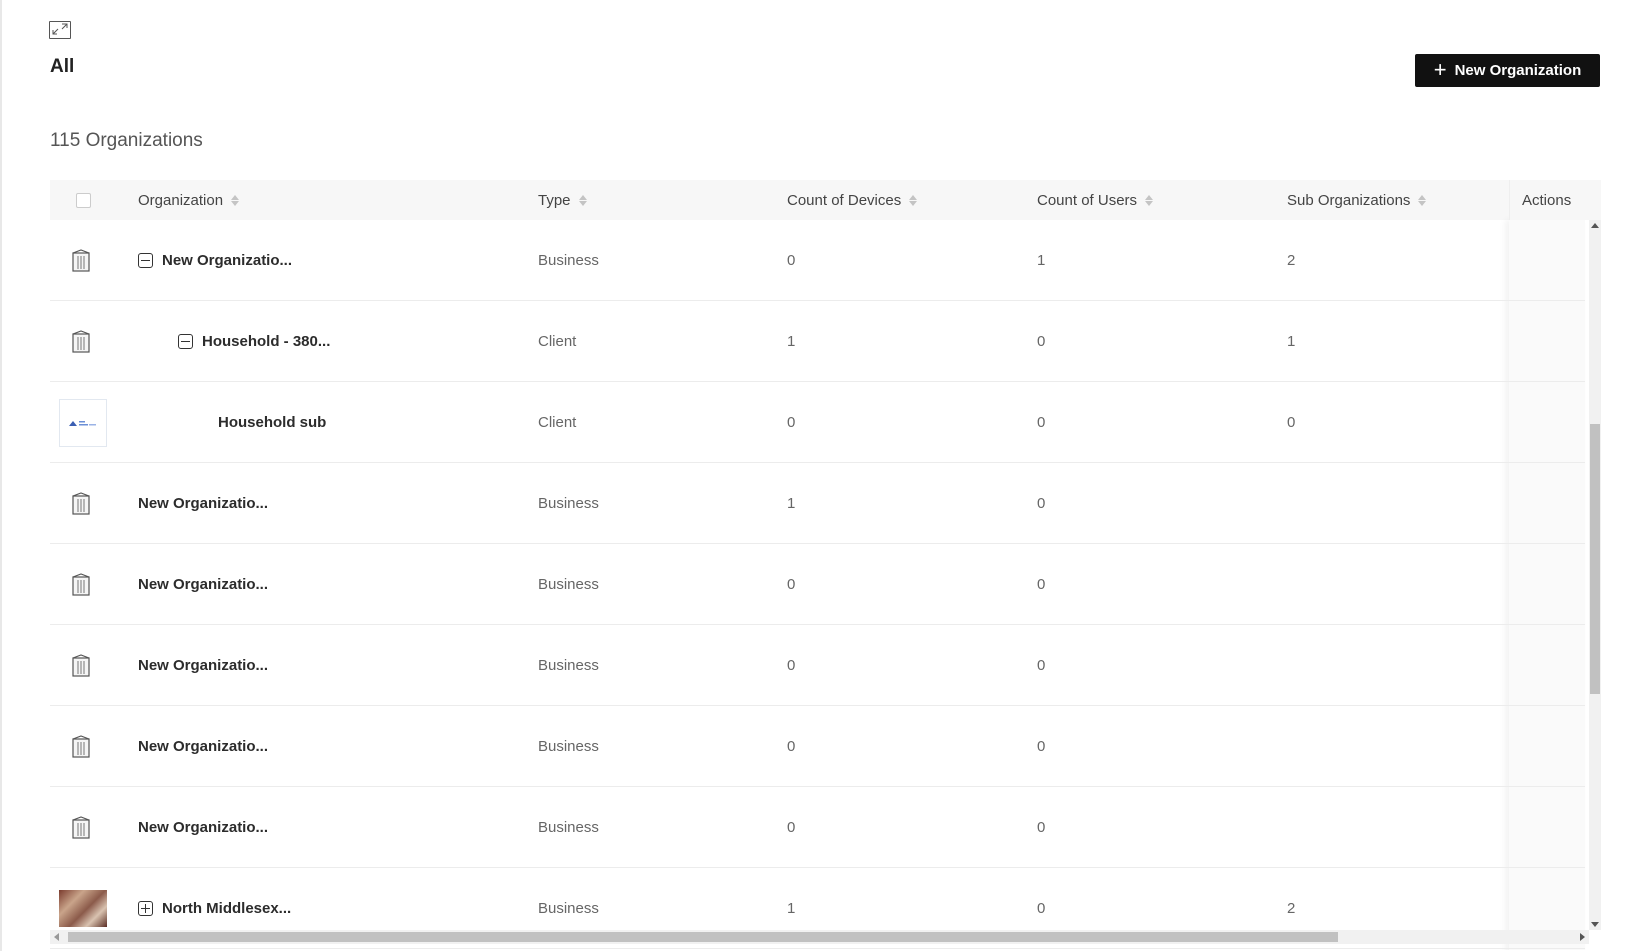  What do you see at coordinates (554, 200) in the screenshot?
I see `column-type-label: Type` at bounding box center [554, 200].